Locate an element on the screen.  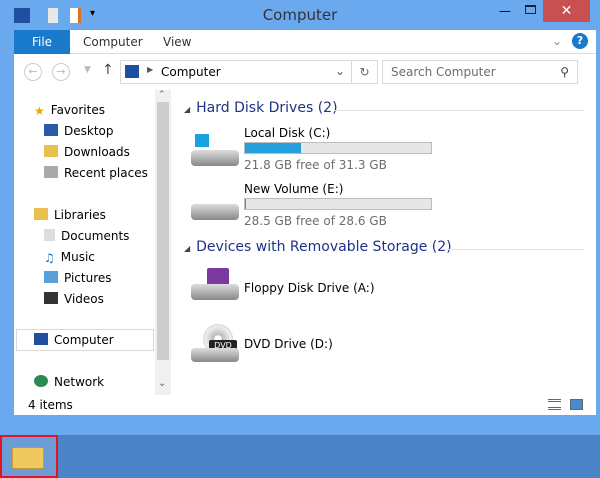
expand-ribbon-icon: ⌄ is located at coordinates (557, 41).